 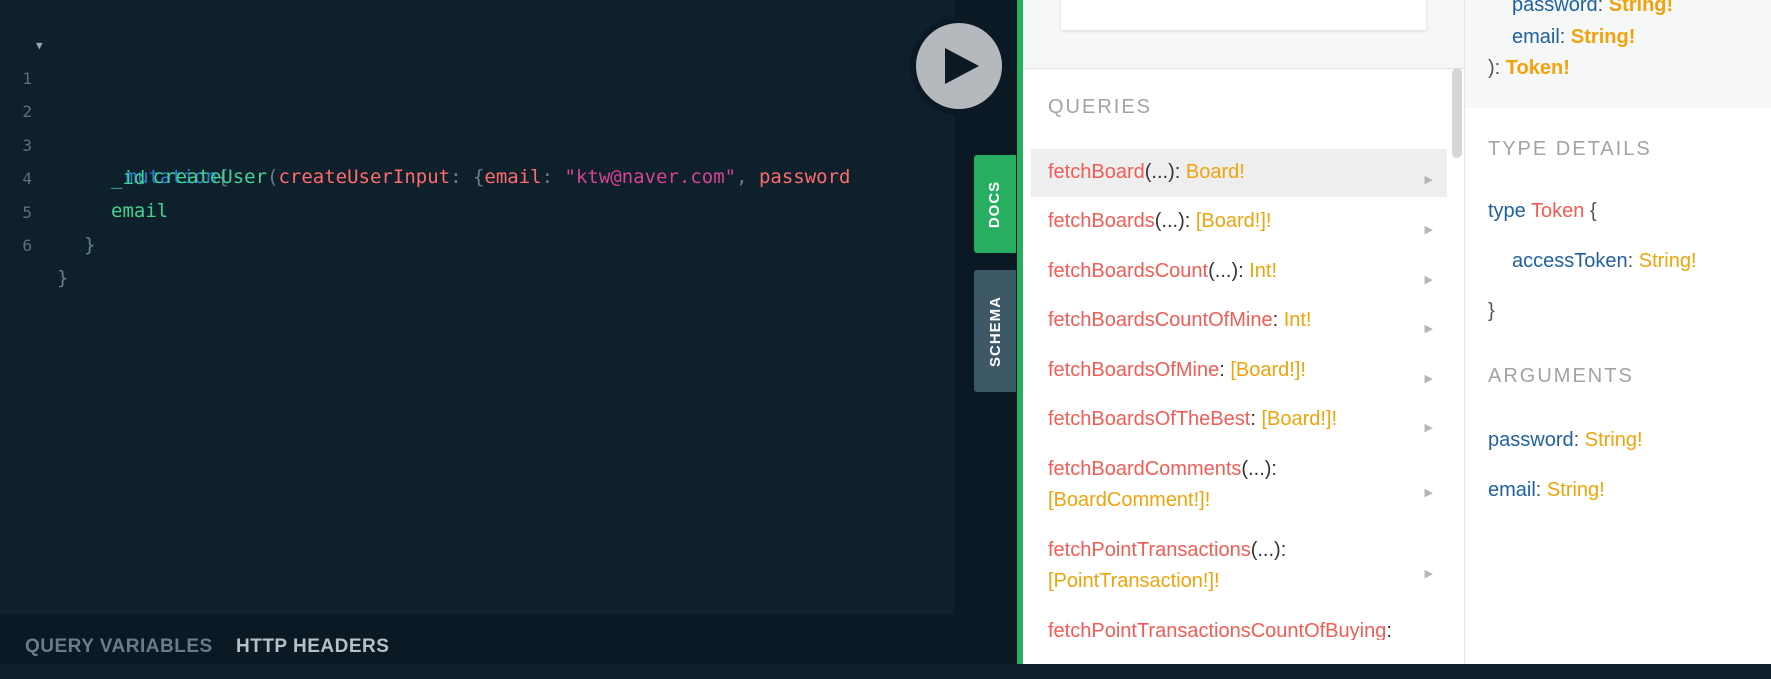 What do you see at coordinates (1604, 261) in the screenshot?
I see `type-field-access-token: accessToken: String!` at bounding box center [1604, 261].